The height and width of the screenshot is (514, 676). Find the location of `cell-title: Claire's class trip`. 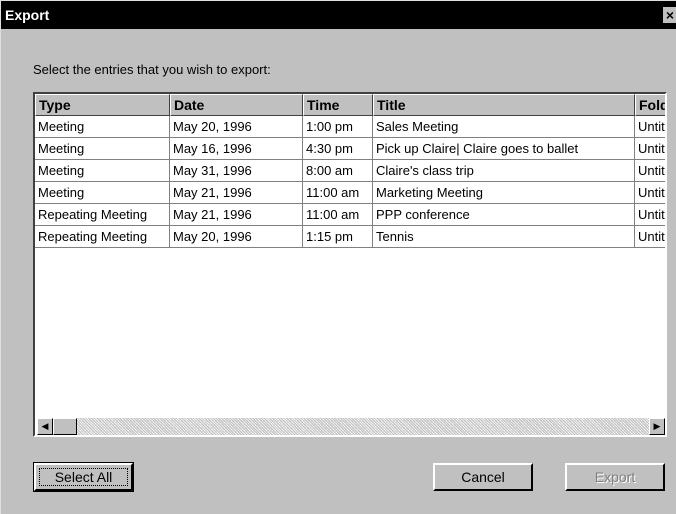

cell-title: Claire's class trip is located at coordinates (504, 171).